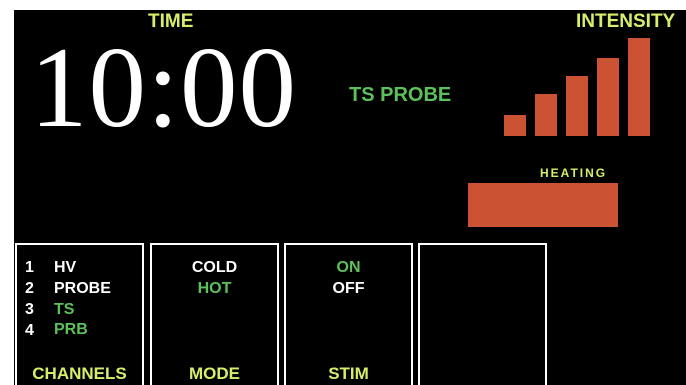 This screenshot has width=686, height=385. Describe the element at coordinates (82, 288) in the screenshot. I see `channel-name: PROBE` at that location.